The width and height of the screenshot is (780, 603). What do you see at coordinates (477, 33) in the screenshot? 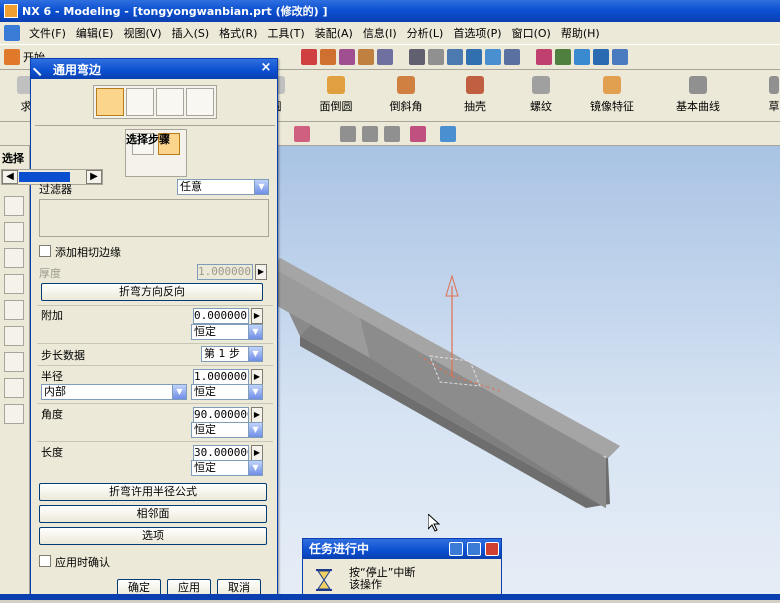
I see `menu-preferences: 首选项(P)` at bounding box center [477, 33].